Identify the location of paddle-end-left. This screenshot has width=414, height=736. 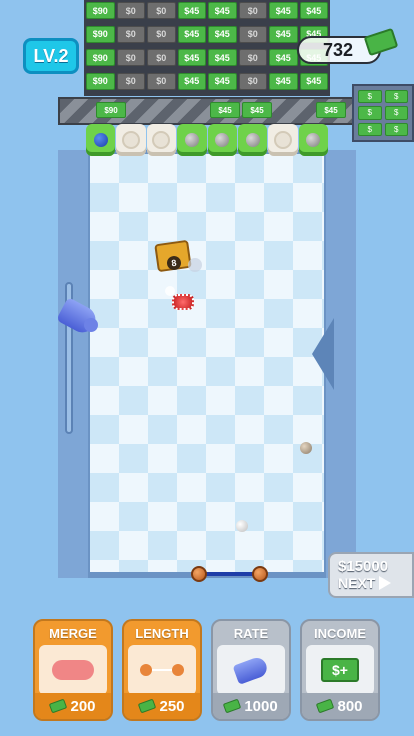
(199, 574).